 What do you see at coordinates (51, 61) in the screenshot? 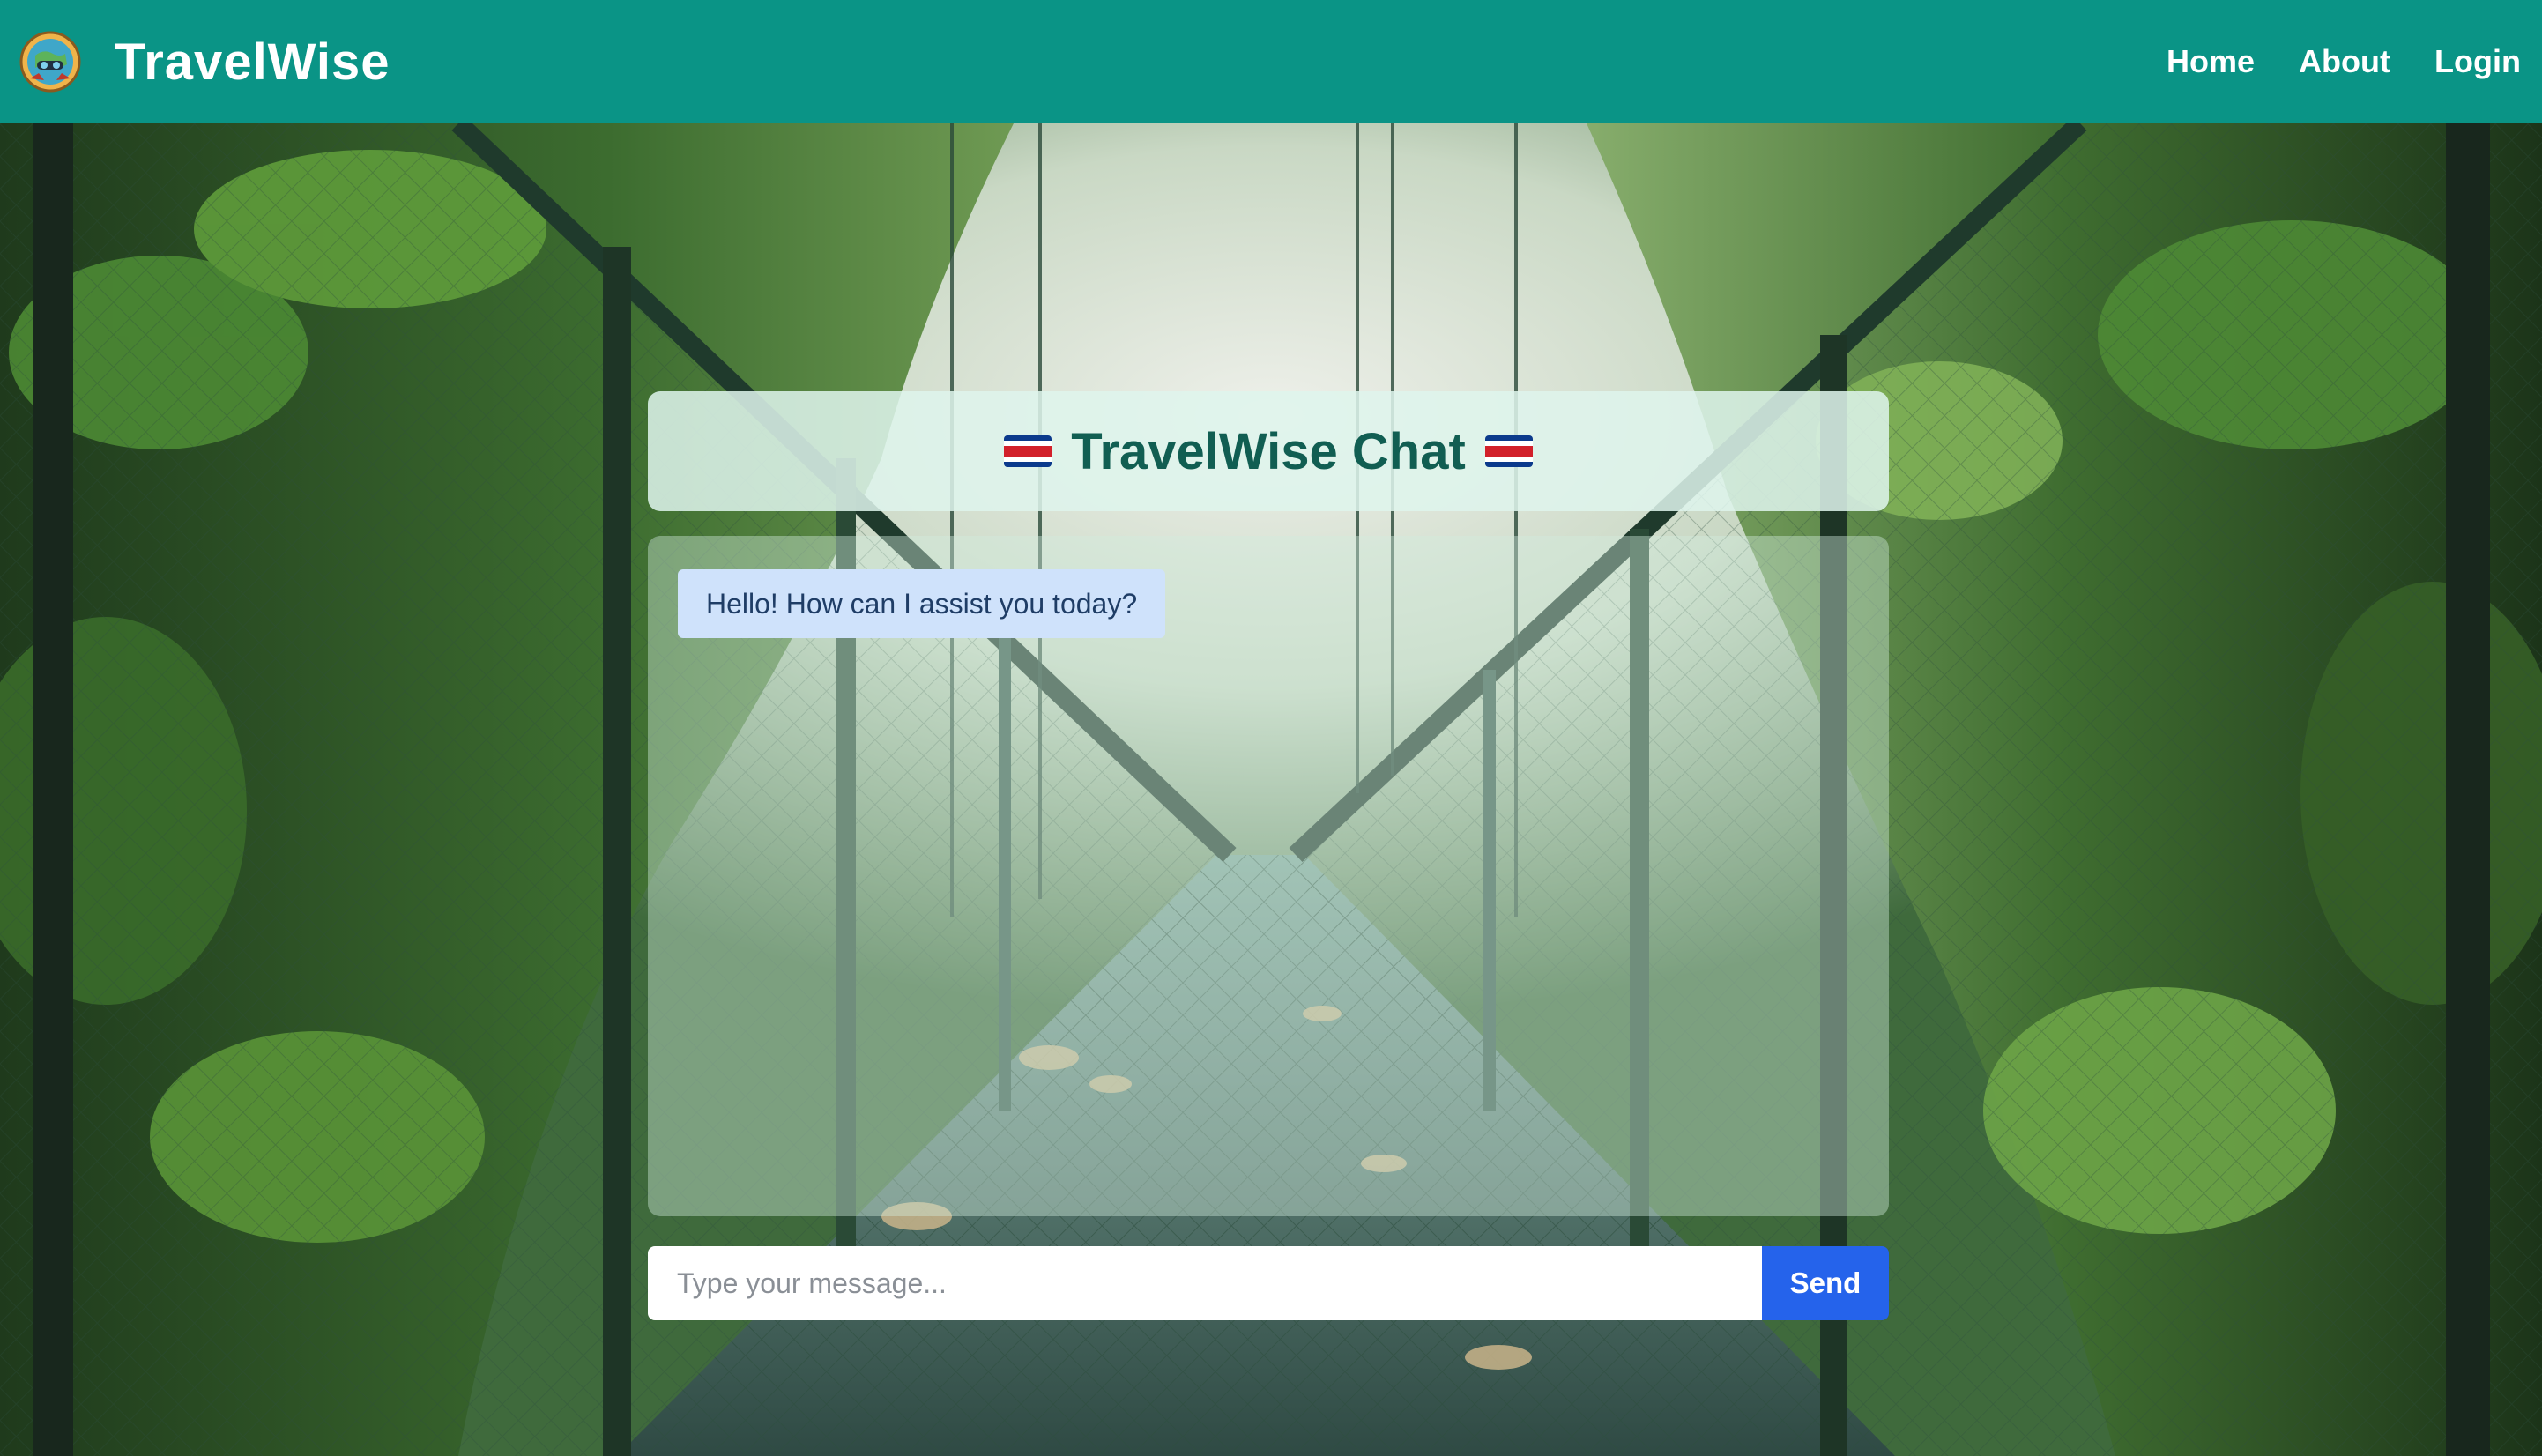
I see `travel-globe-logo-icon` at bounding box center [51, 61].